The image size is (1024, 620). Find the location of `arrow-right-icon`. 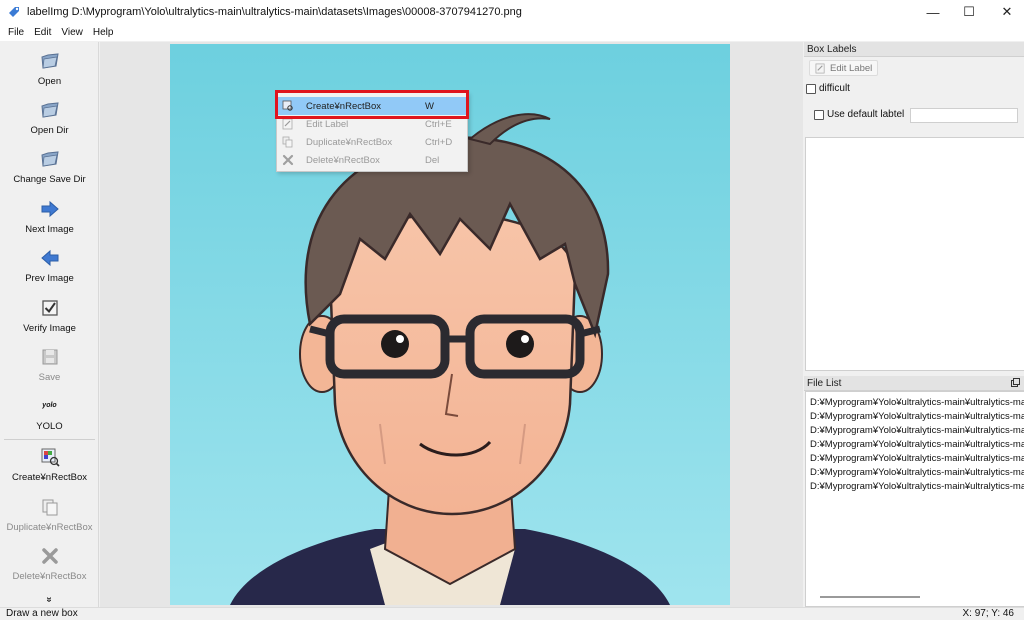

arrow-right-icon is located at coordinates (50, 209).